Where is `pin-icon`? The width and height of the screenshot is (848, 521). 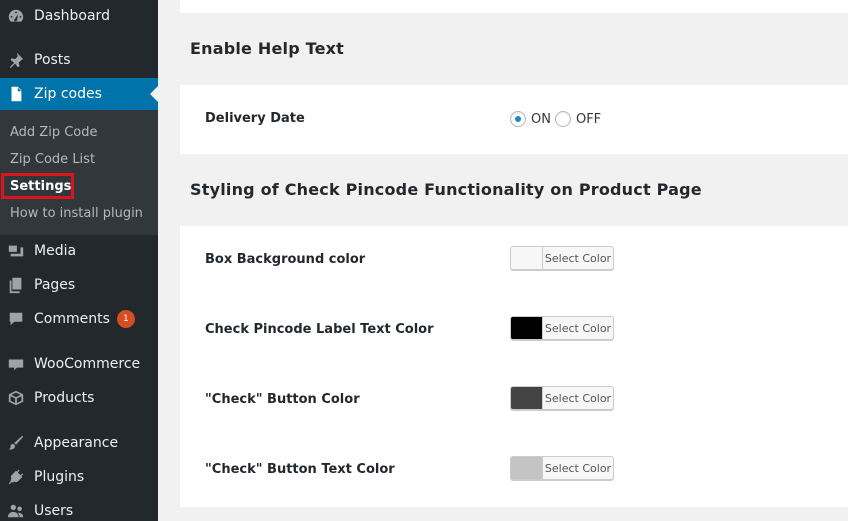
pin-icon is located at coordinates (16, 60).